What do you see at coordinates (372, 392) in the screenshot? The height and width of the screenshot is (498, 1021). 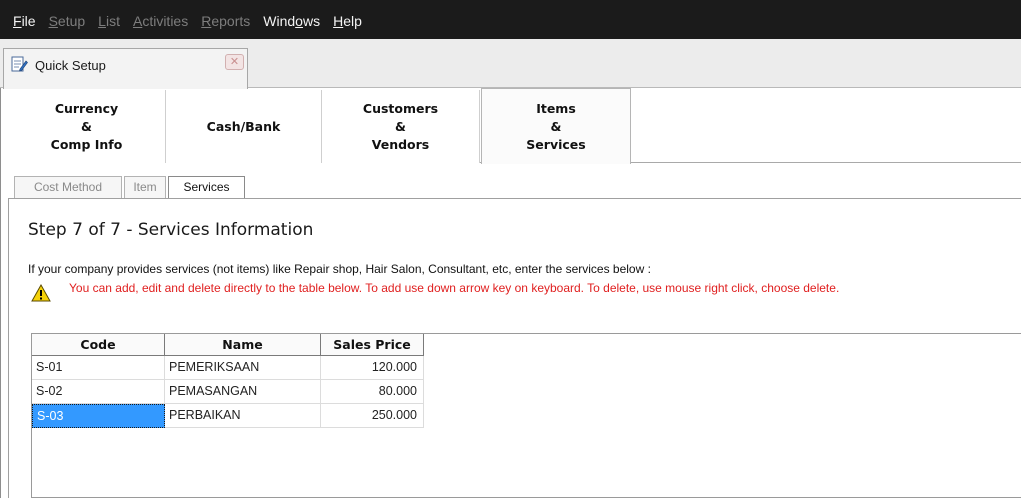 I see `cell-sales-price: 80.000` at bounding box center [372, 392].